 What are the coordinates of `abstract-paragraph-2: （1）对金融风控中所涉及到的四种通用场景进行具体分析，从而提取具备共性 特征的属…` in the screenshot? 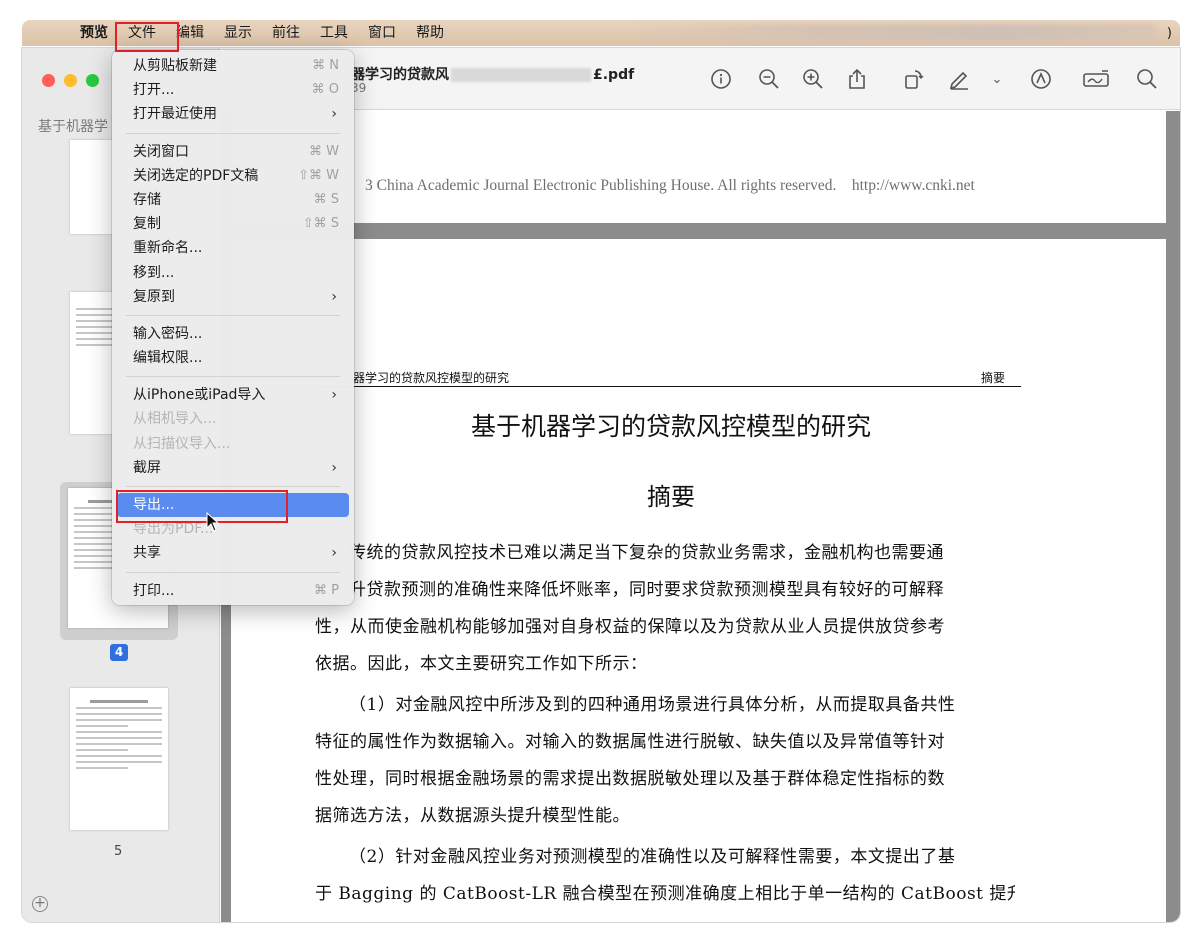 It's located at (665, 761).